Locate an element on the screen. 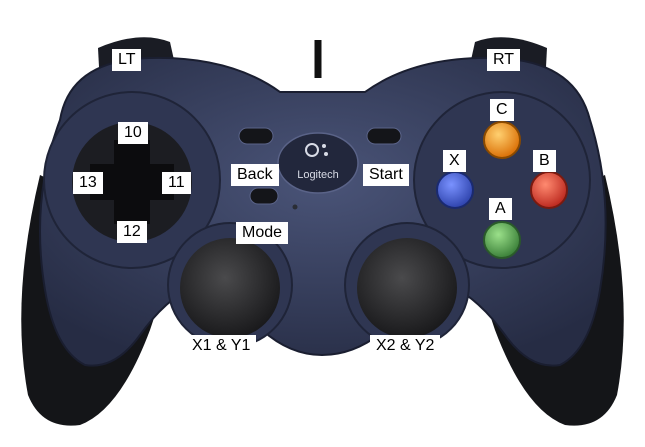  logo-emblem is located at coordinates (318, 163).